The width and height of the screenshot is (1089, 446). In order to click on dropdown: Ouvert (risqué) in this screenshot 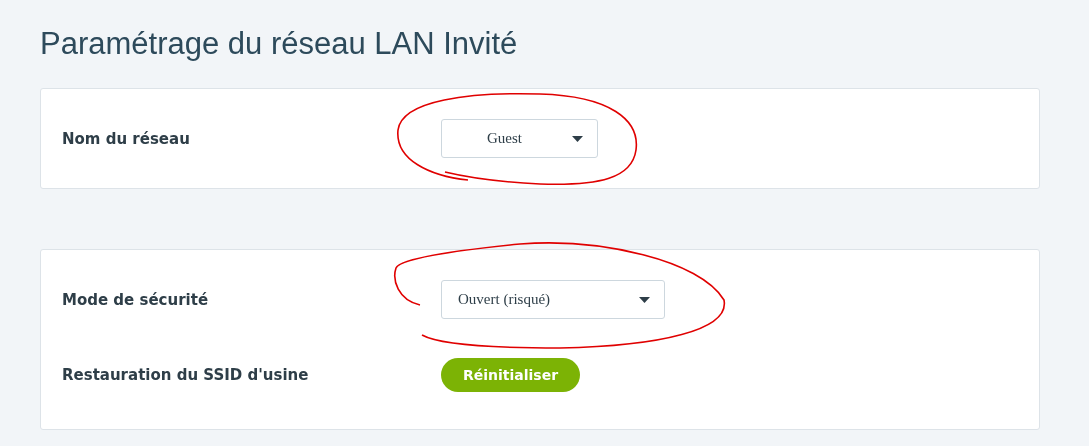, I will do `click(553, 299)`.